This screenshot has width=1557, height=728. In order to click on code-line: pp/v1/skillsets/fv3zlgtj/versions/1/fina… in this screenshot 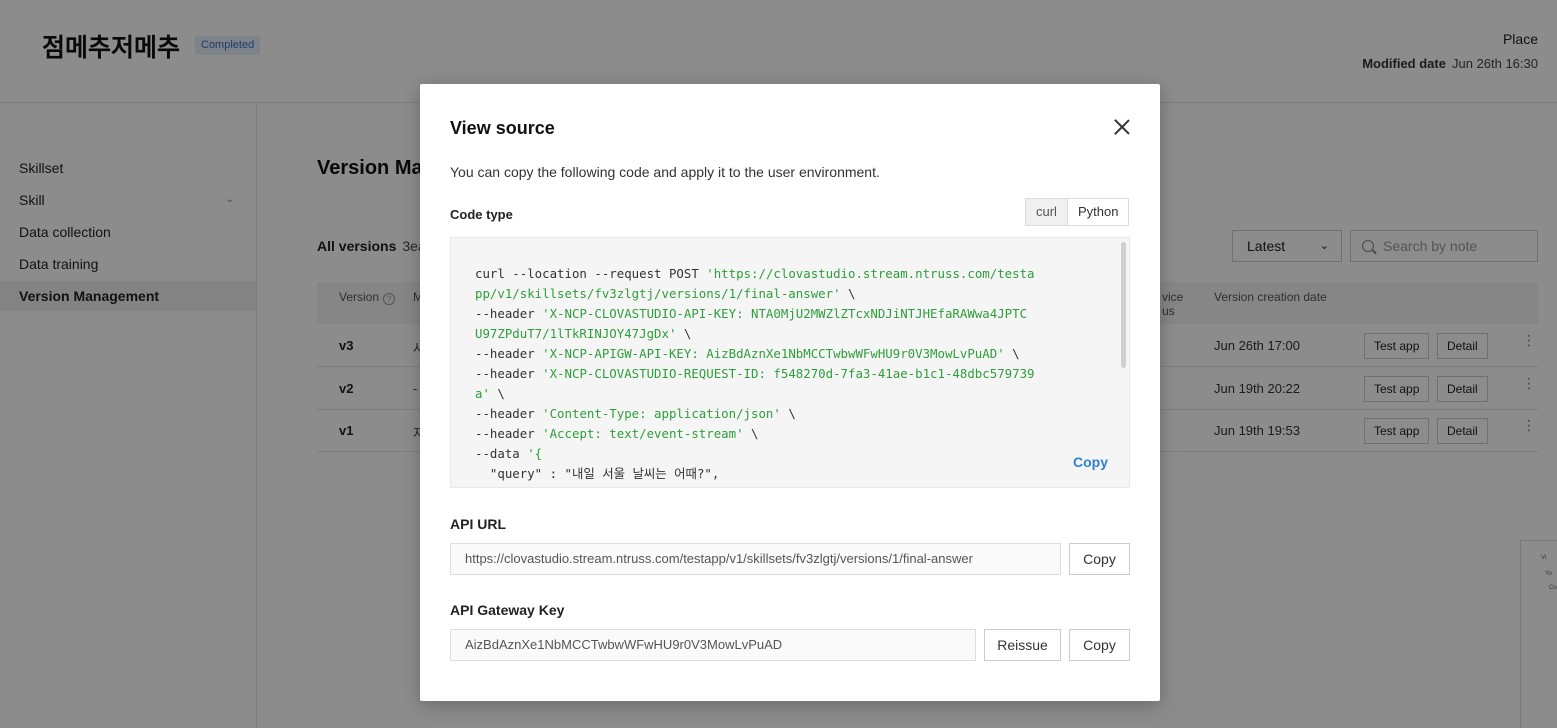, I will do `click(665, 293)`.